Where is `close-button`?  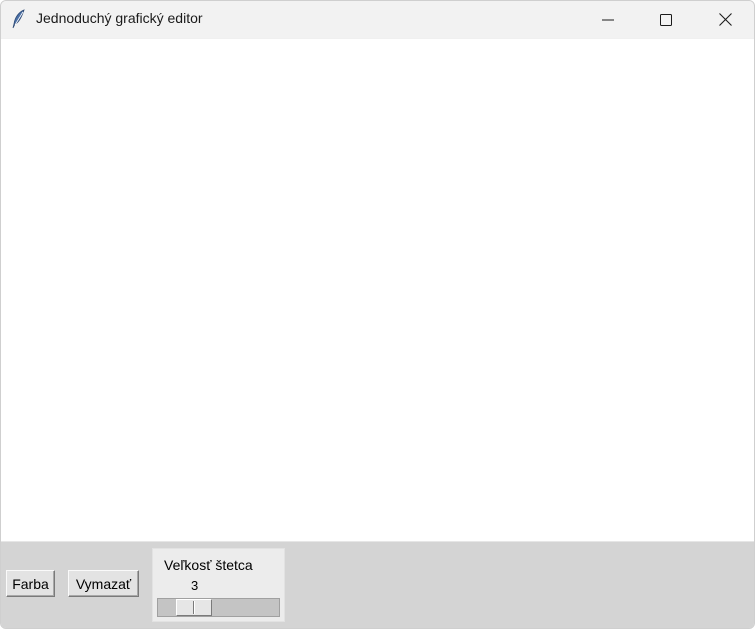
close-button is located at coordinates (725, 19).